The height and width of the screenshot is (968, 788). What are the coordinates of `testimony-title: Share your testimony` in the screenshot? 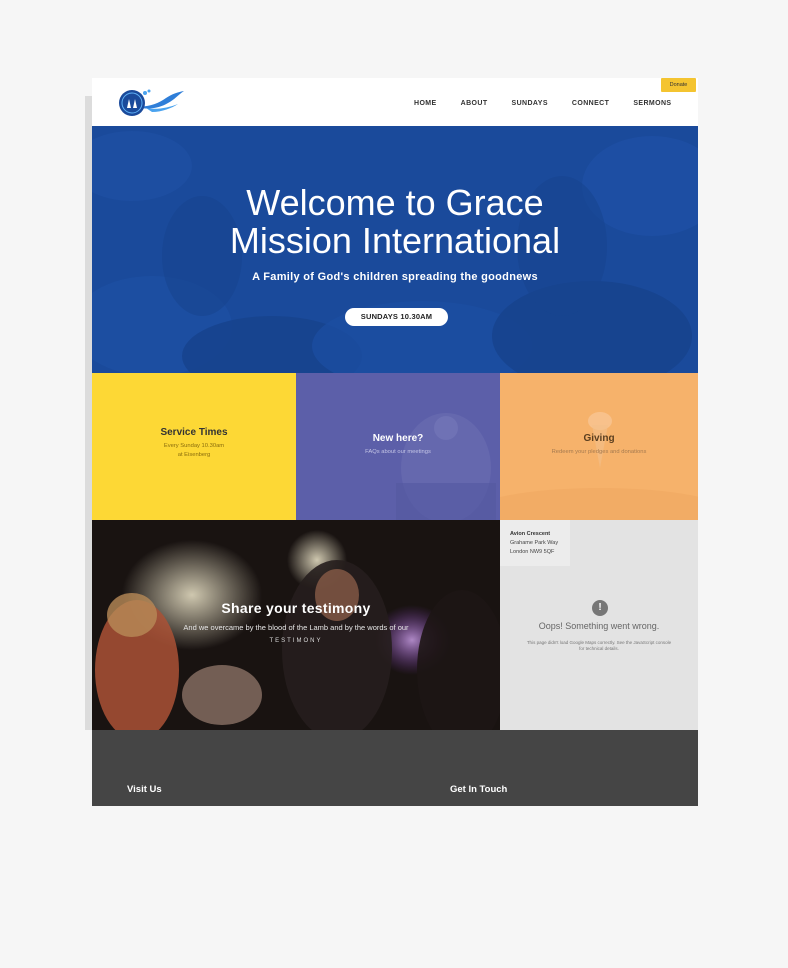 It's located at (296, 608).